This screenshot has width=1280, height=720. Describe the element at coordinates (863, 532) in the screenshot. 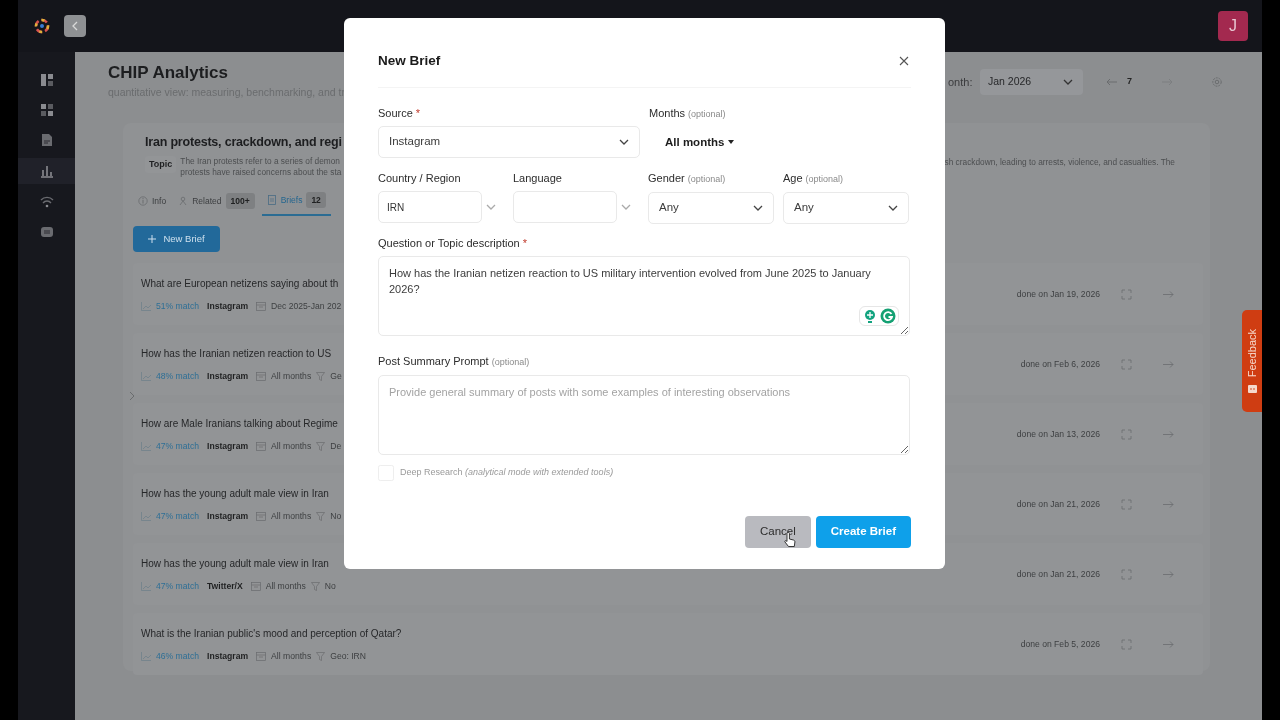

I see `create-brief-button: Create Brief` at that location.